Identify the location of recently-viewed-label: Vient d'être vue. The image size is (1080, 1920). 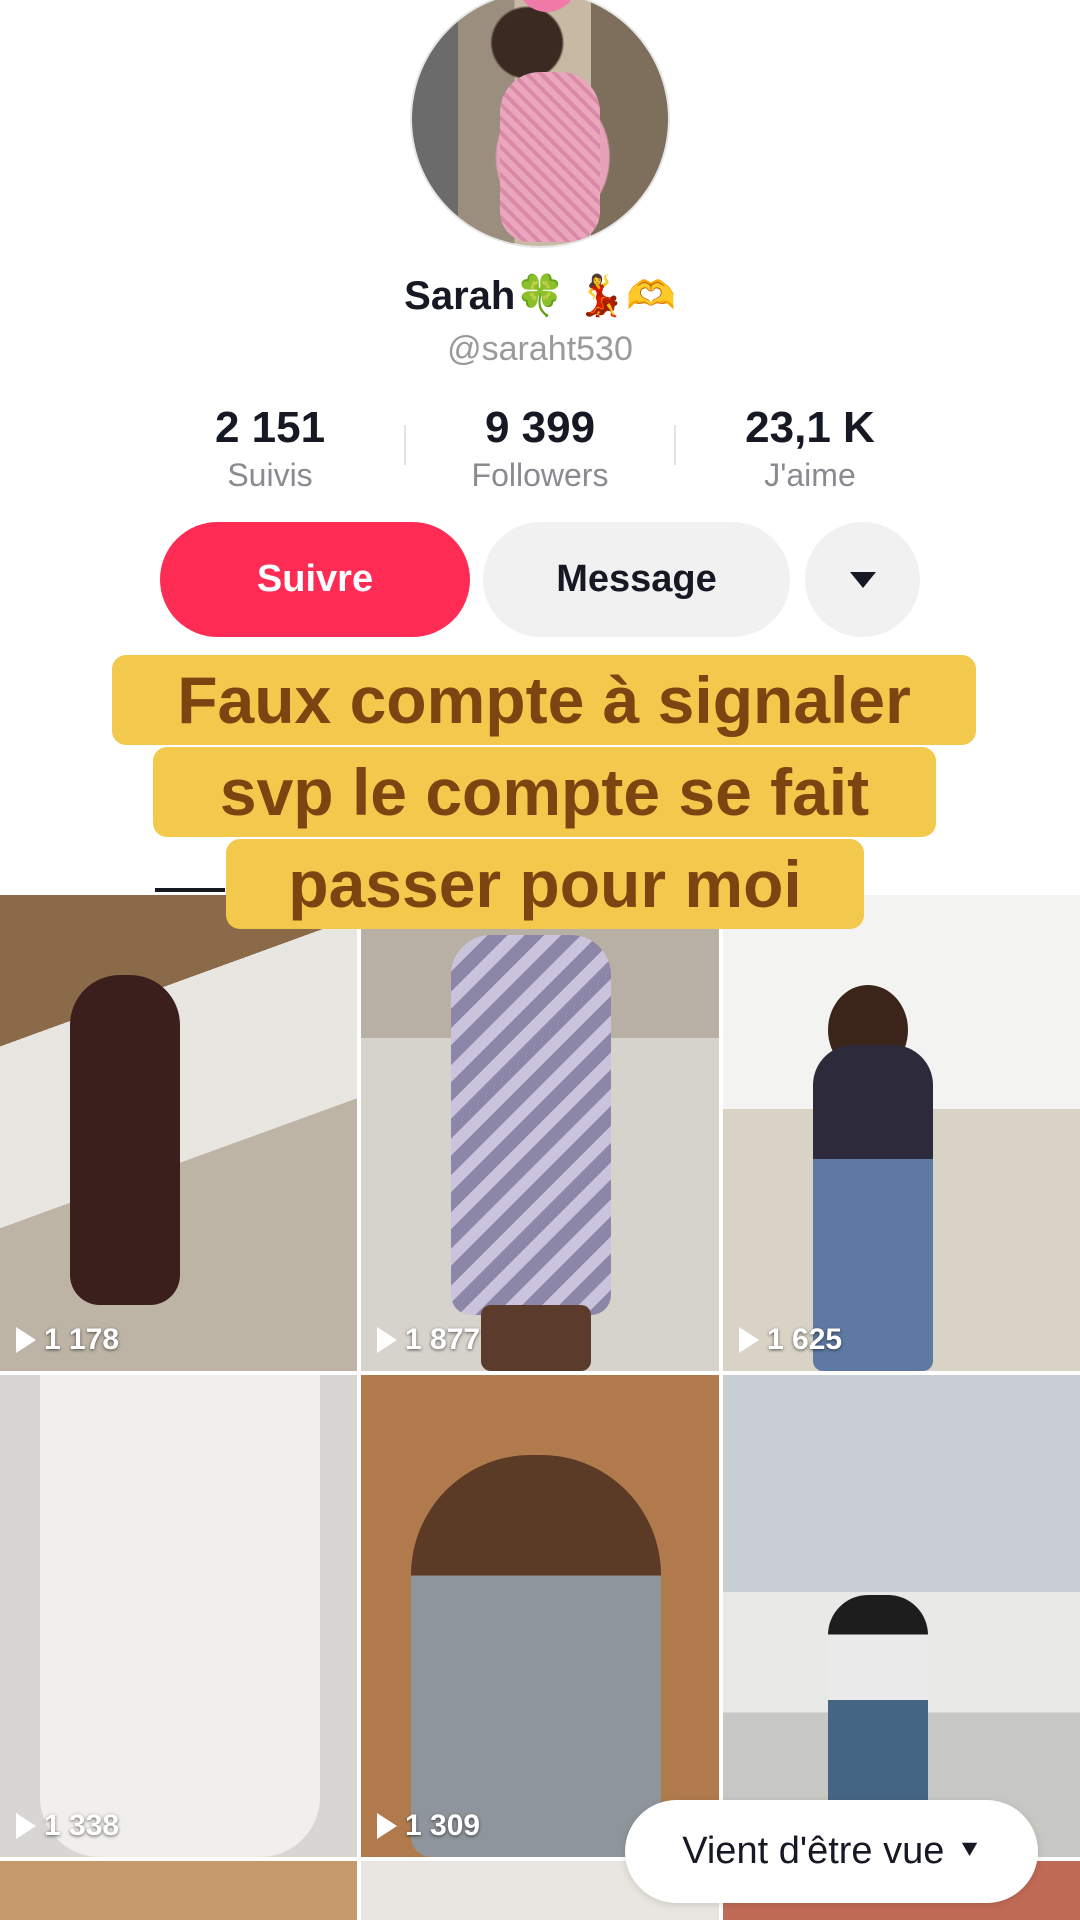
(813, 1851).